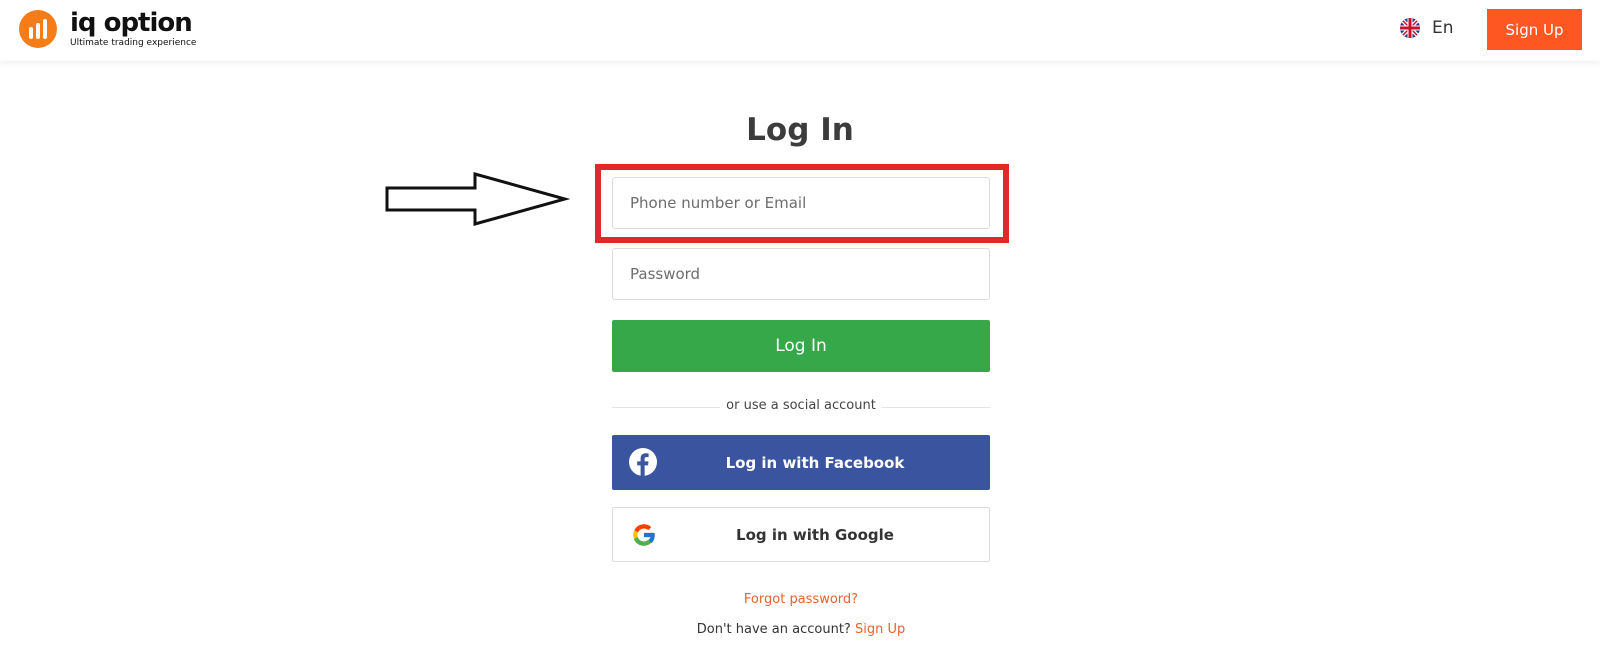  Describe the element at coordinates (477, 199) in the screenshot. I see `arrow-right-icon` at that location.